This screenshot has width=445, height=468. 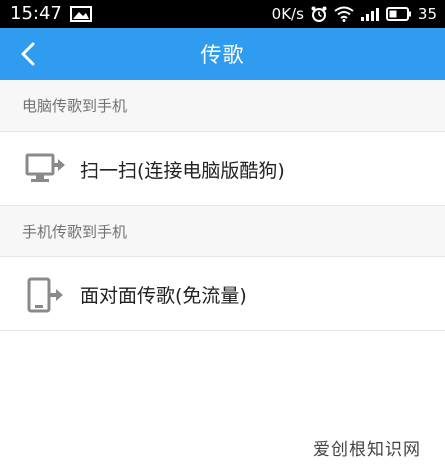 I want to click on battery-icon, so click(x=398, y=14).